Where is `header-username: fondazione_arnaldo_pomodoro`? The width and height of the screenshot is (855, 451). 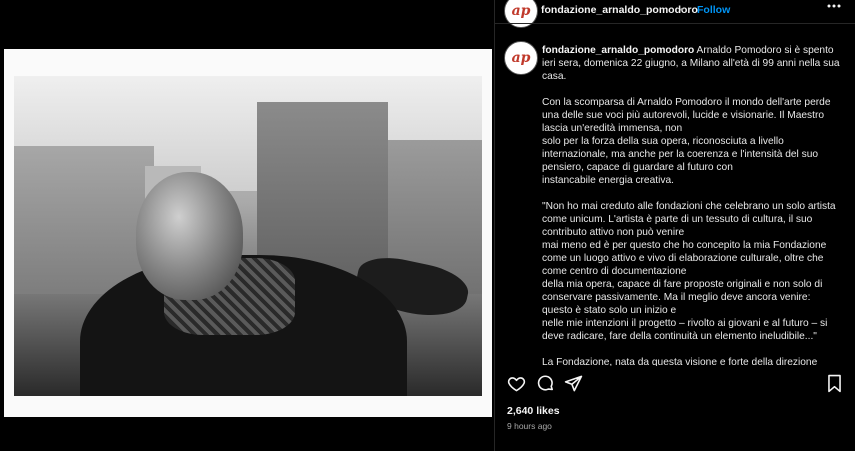 header-username: fondazione_arnaldo_pomodoro is located at coordinates (619, 10).